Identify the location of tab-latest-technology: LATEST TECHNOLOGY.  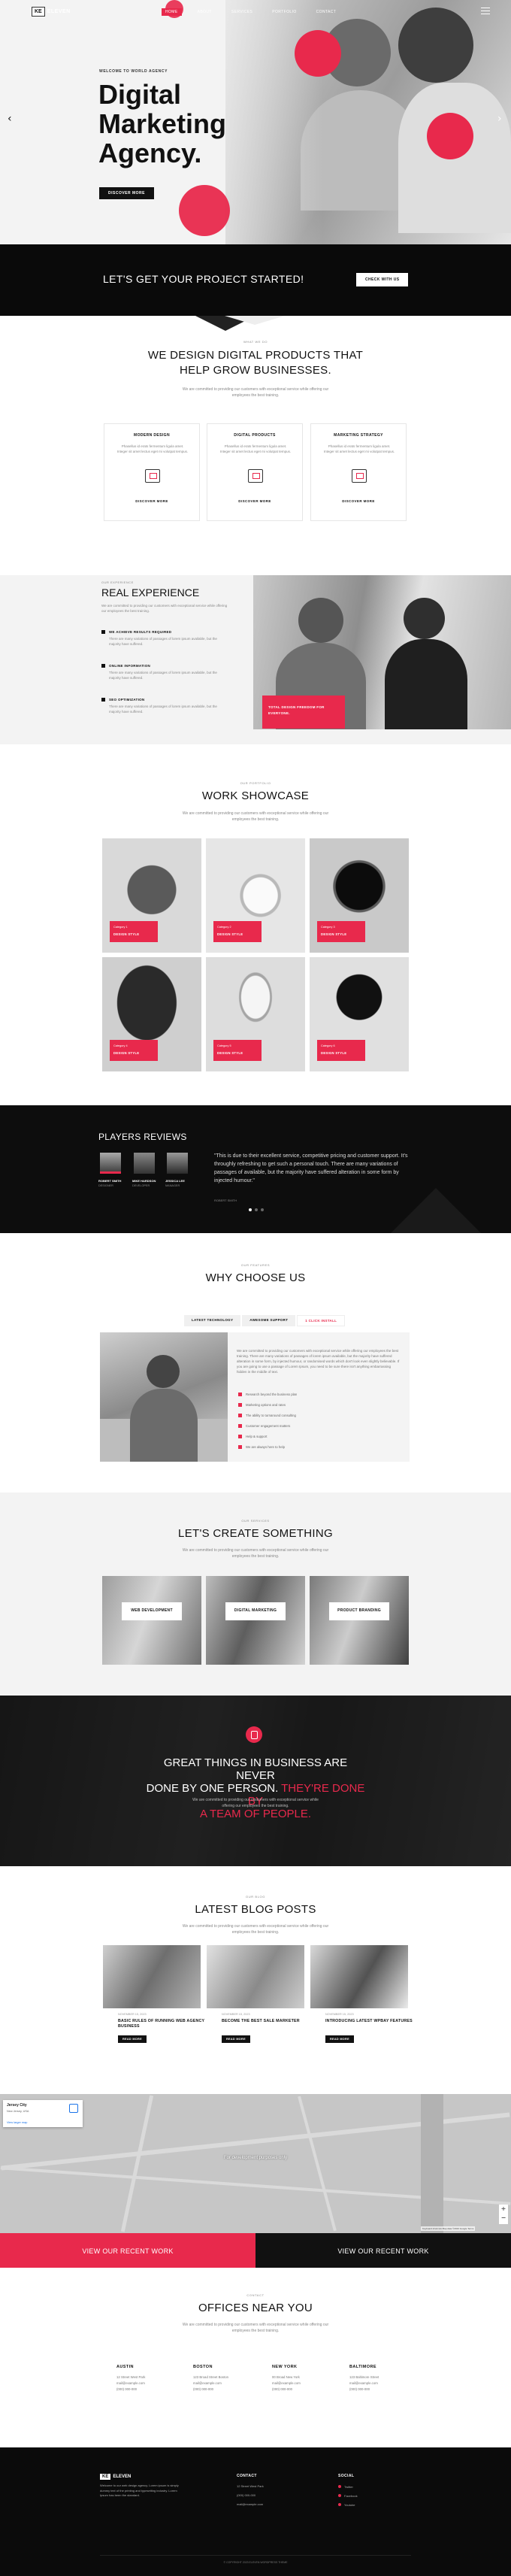
(212, 1320).